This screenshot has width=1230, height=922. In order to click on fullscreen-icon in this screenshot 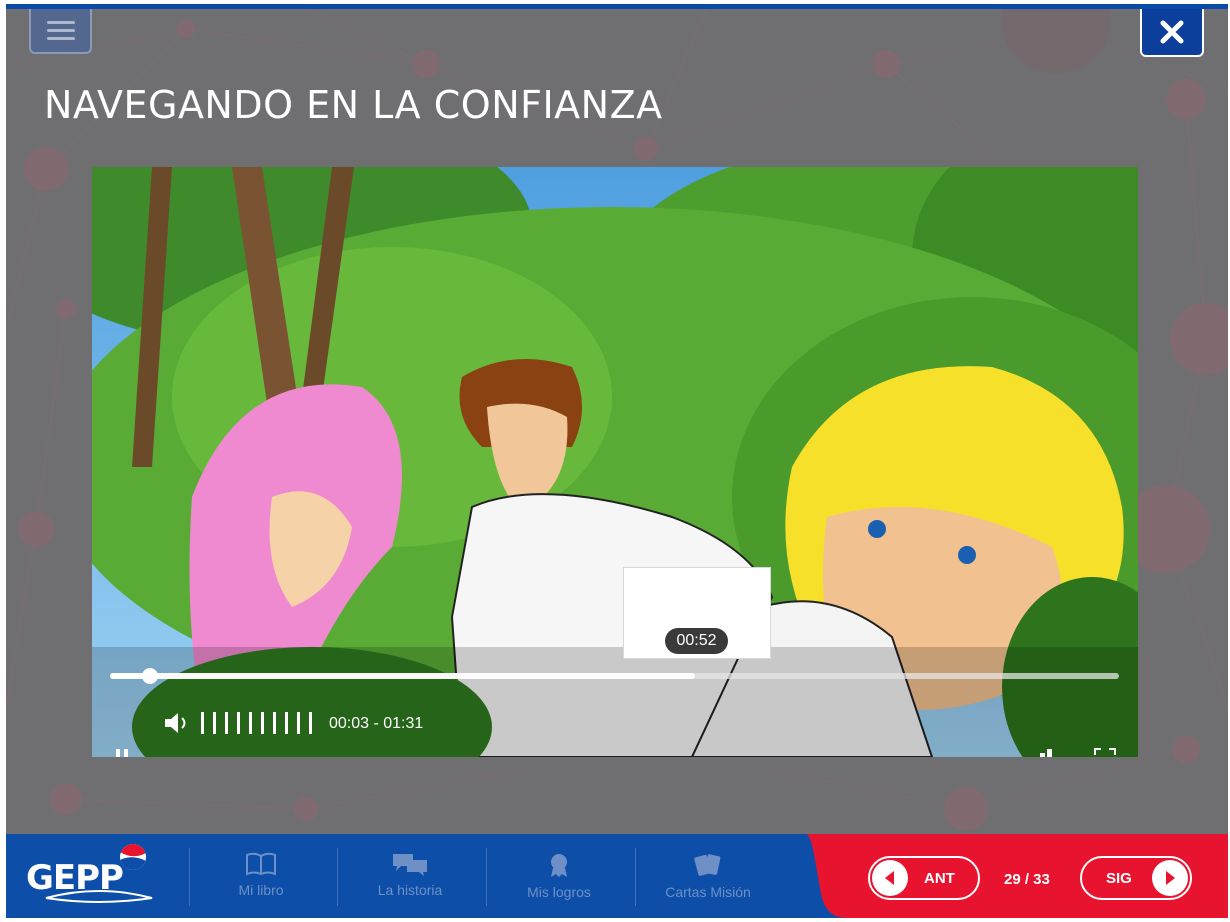, I will do `click(1105, 752)`.